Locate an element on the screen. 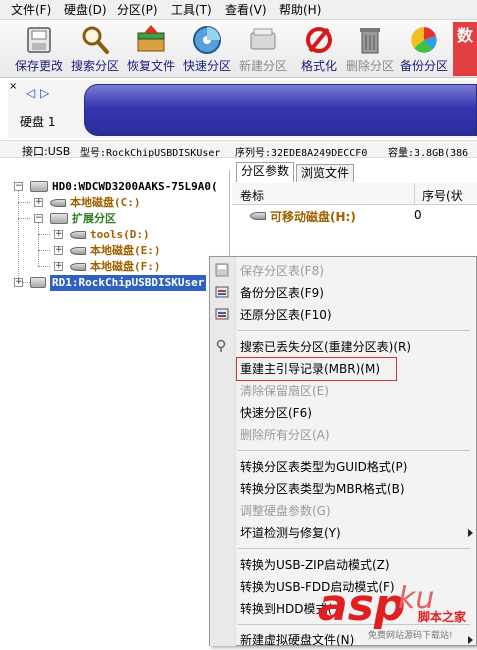  quick-partition-button: 快速分区 is located at coordinates (207, 50).